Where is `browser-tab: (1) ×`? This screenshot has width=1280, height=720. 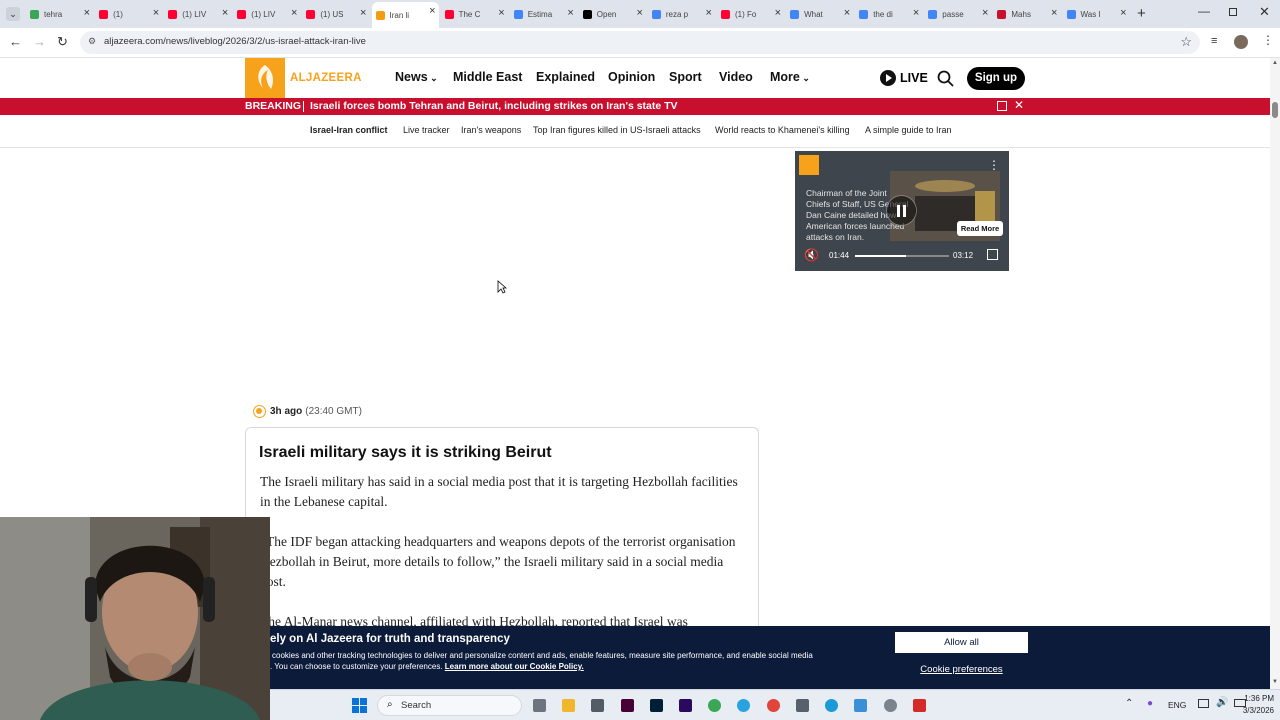 browser-tab: (1) × is located at coordinates (128, 14).